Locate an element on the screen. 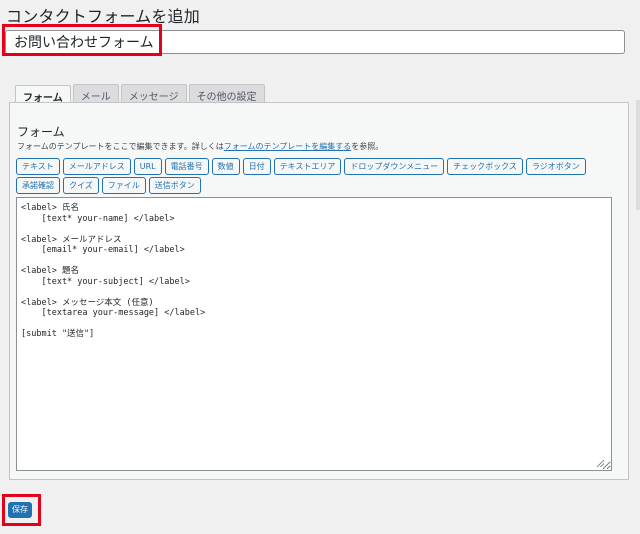 The image size is (640, 534). tag-button-email: メールアドレス is located at coordinates (96, 166).